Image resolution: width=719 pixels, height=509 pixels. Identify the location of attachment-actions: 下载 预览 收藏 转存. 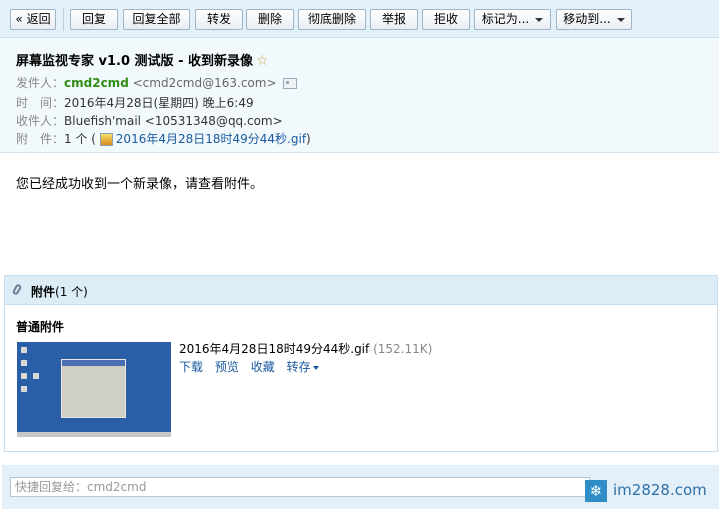
(253, 366).